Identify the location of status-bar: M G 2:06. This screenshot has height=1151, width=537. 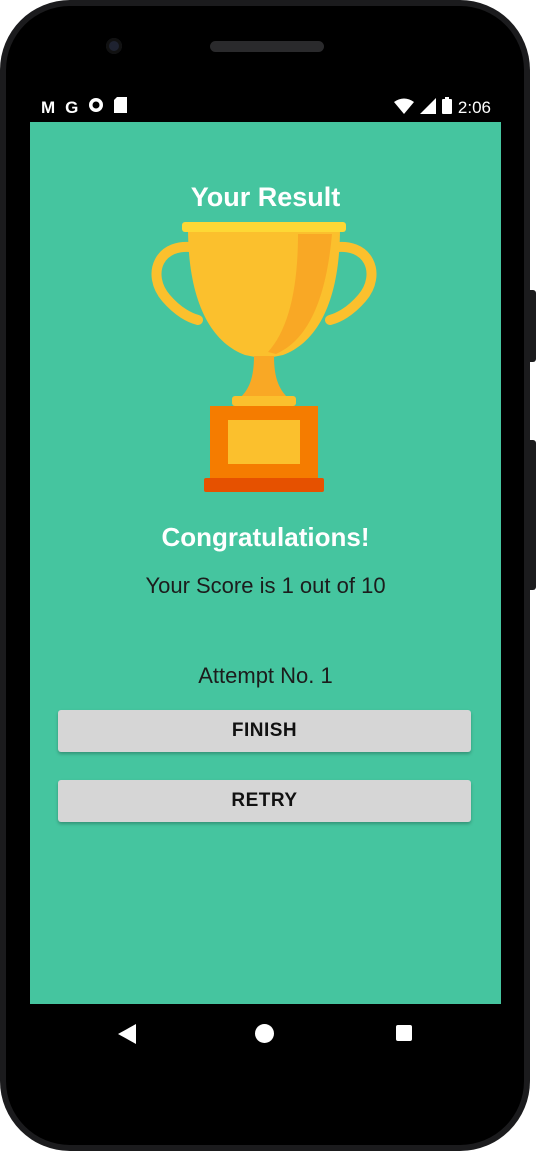
(265, 108).